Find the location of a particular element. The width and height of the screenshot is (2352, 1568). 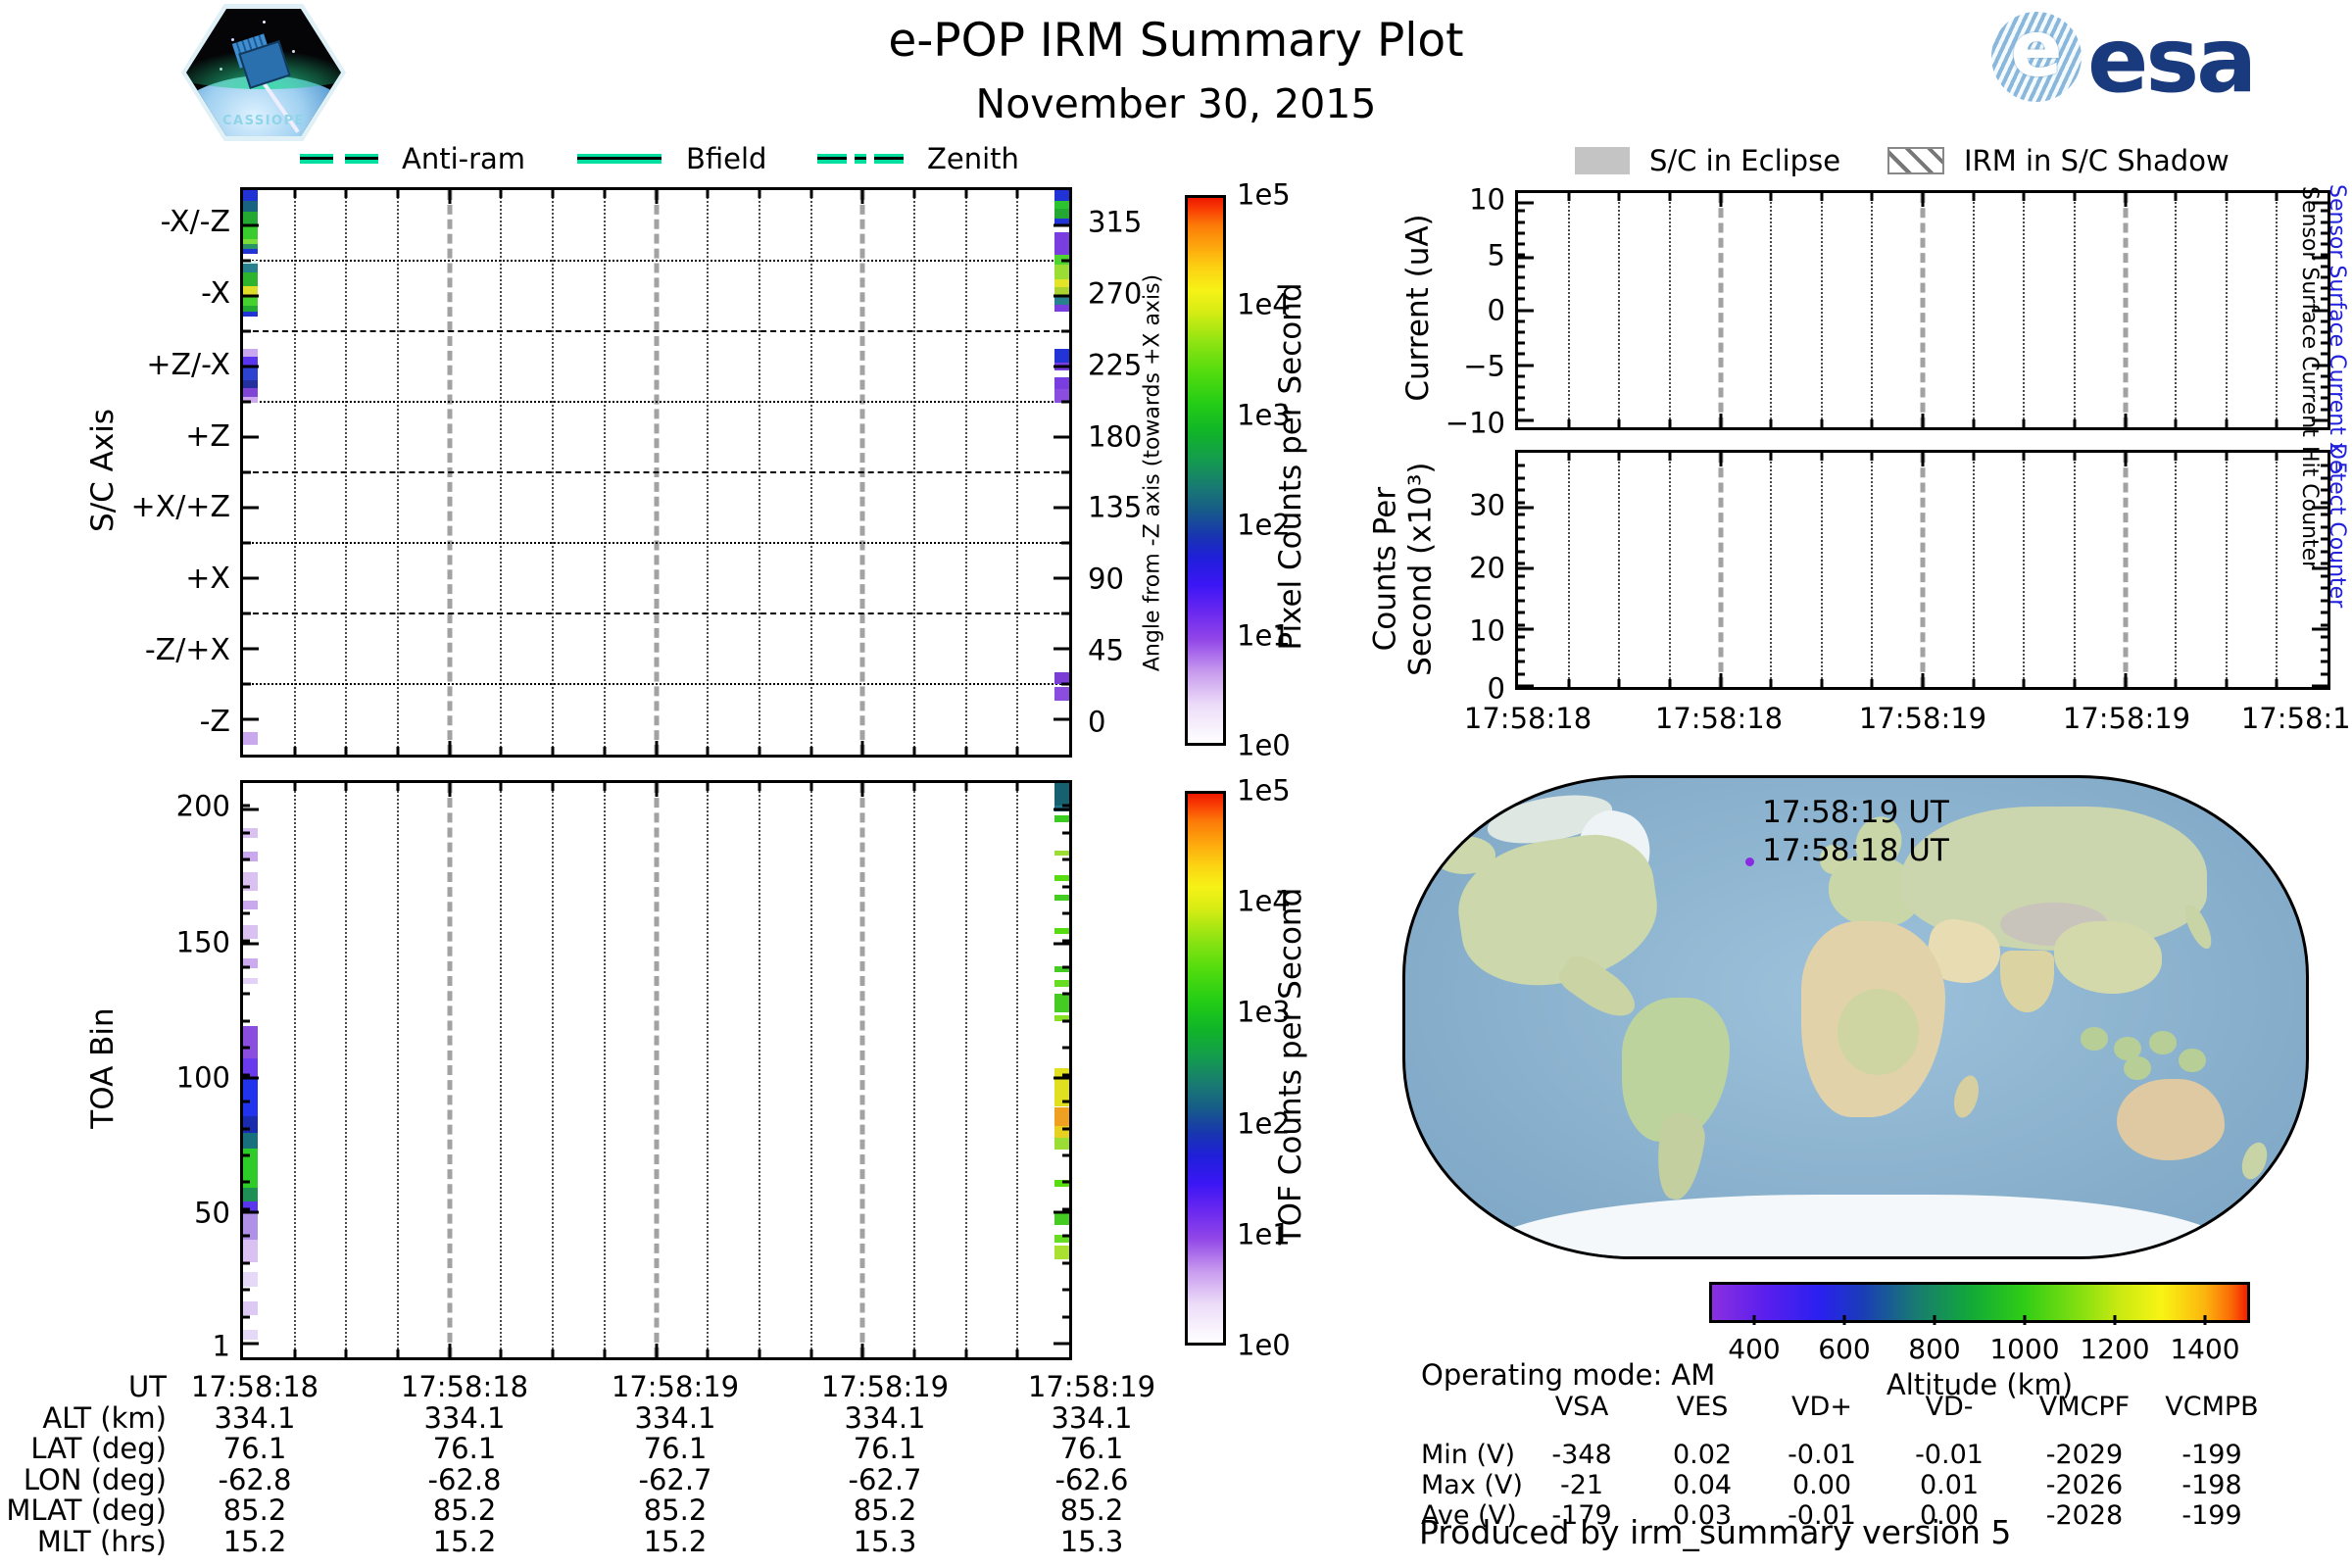

time-tick-label: 17:58:19 is located at coordinates (1922, 718).